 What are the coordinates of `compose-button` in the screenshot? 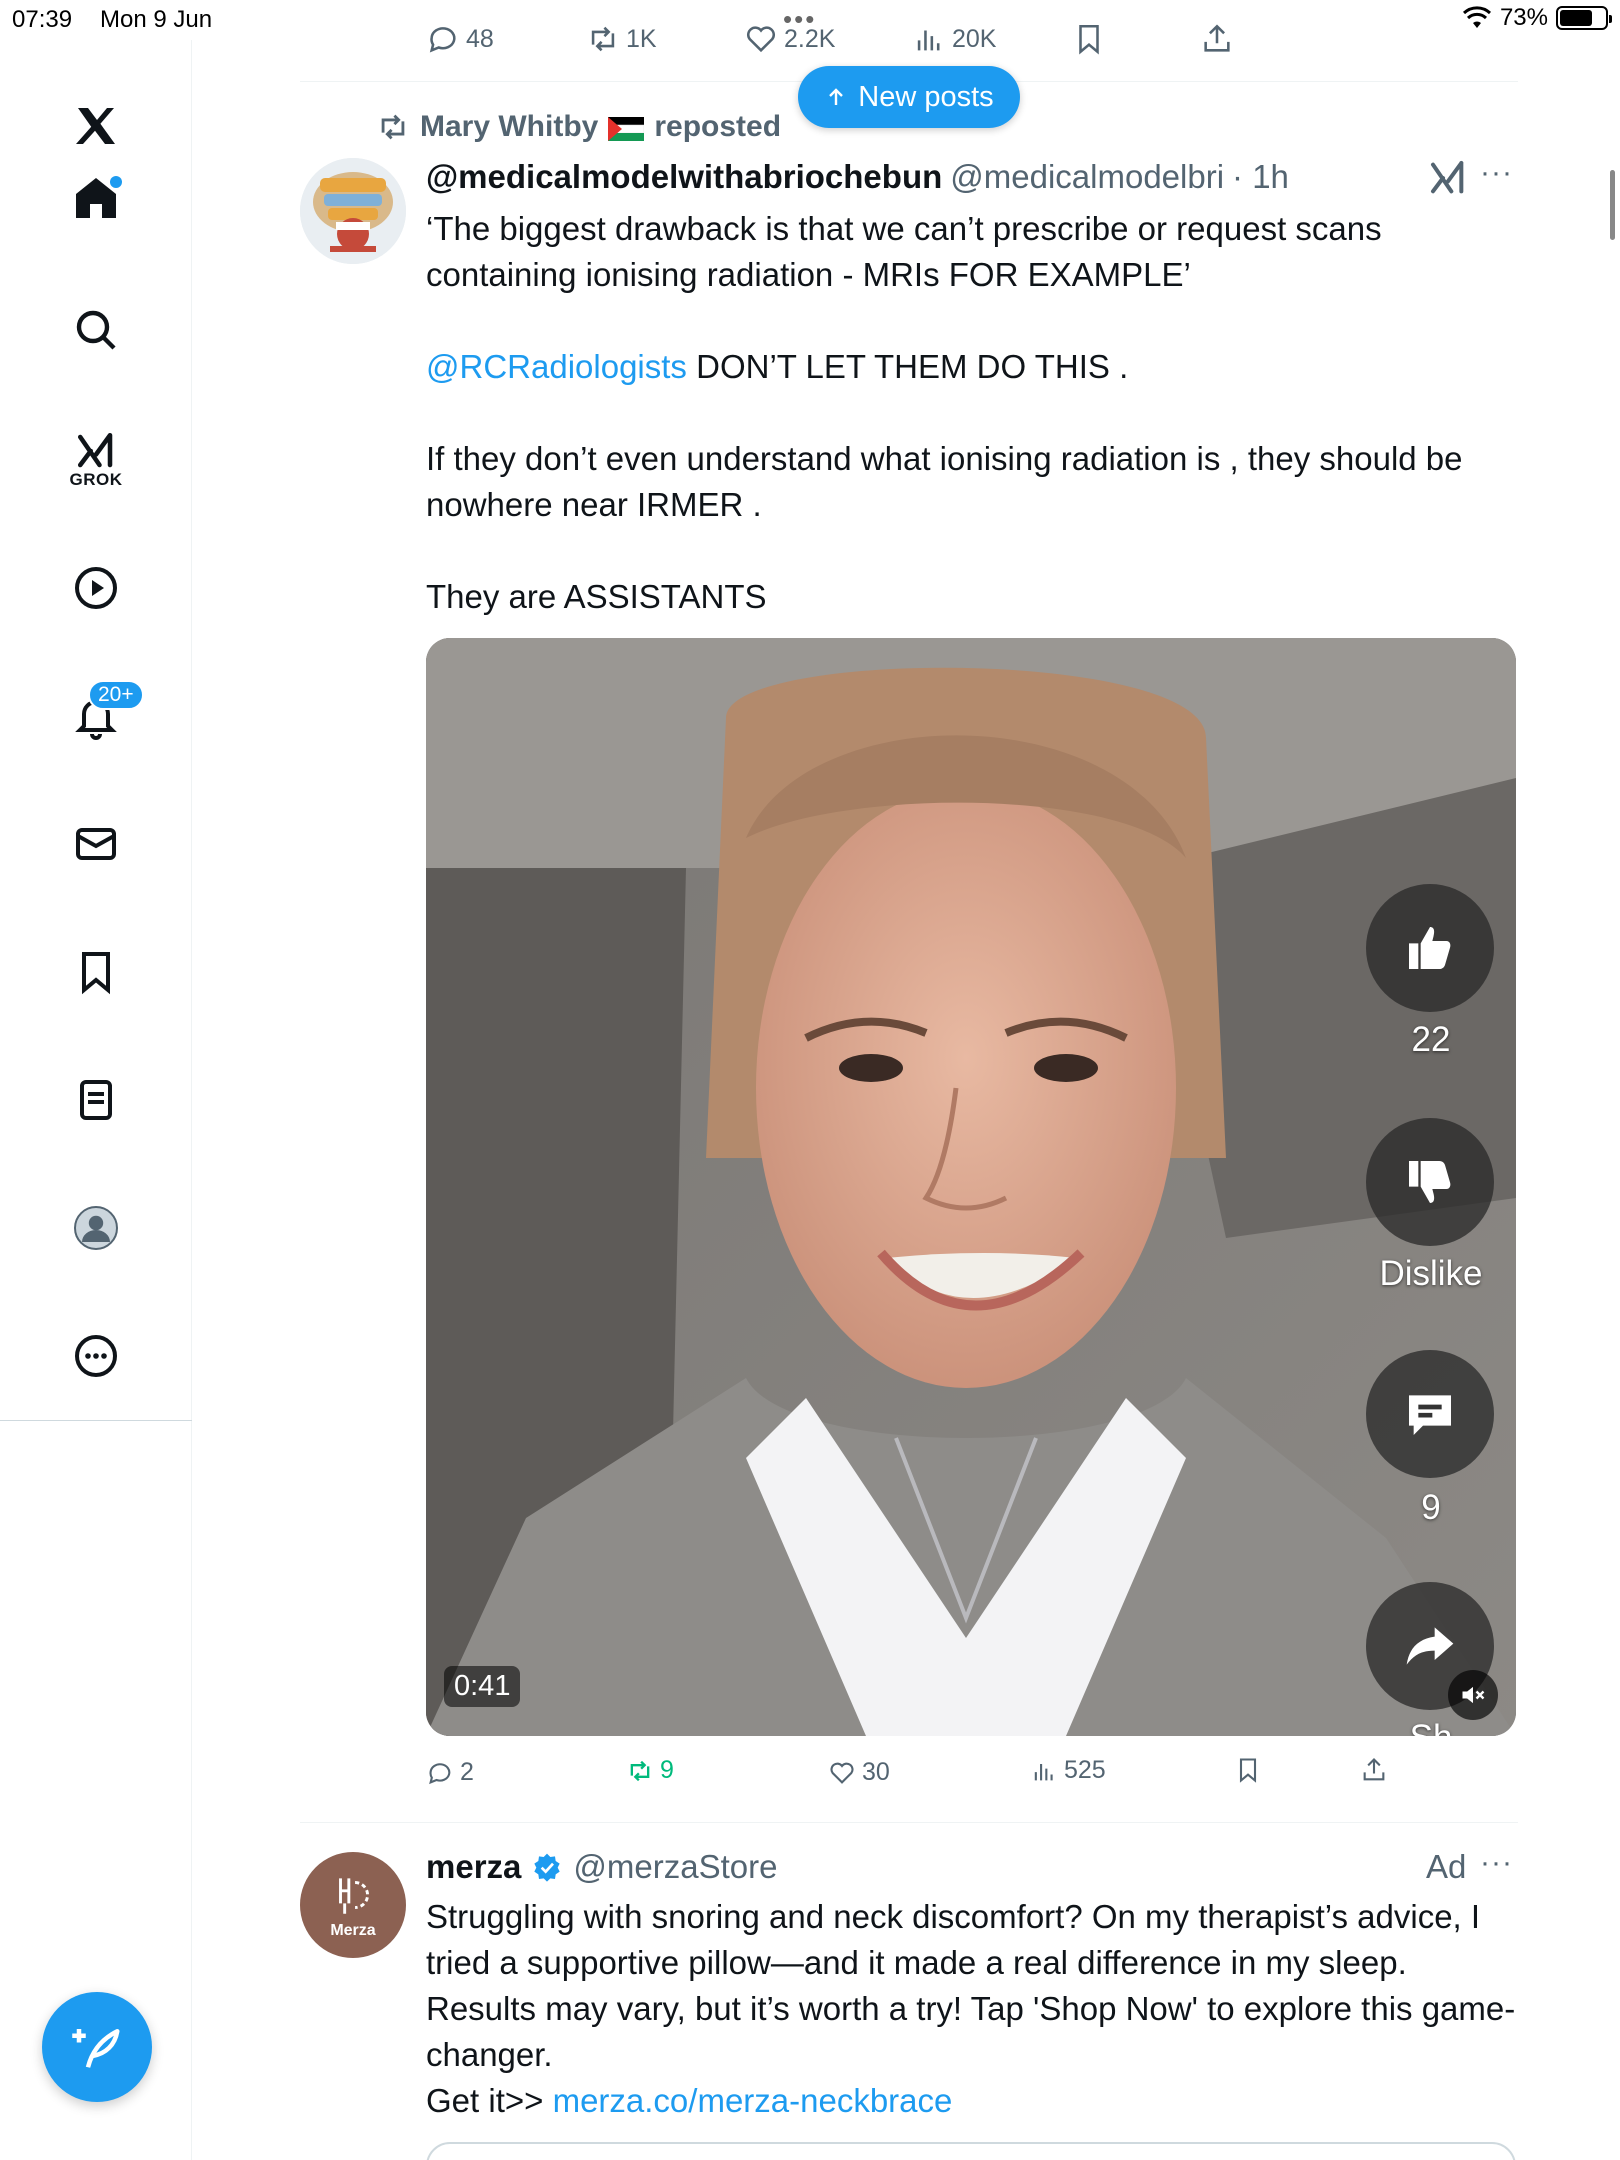 It's located at (97, 2047).